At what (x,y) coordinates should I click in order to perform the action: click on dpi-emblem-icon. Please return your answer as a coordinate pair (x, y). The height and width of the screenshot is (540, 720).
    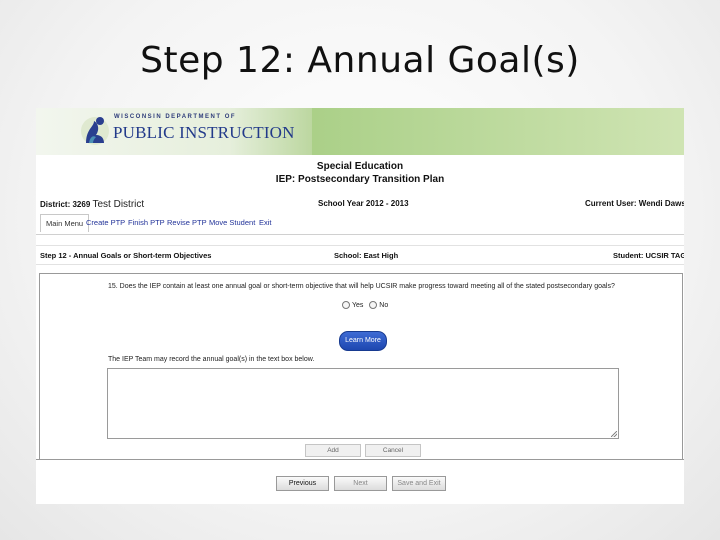
    Looking at the image, I should click on (95, 131).